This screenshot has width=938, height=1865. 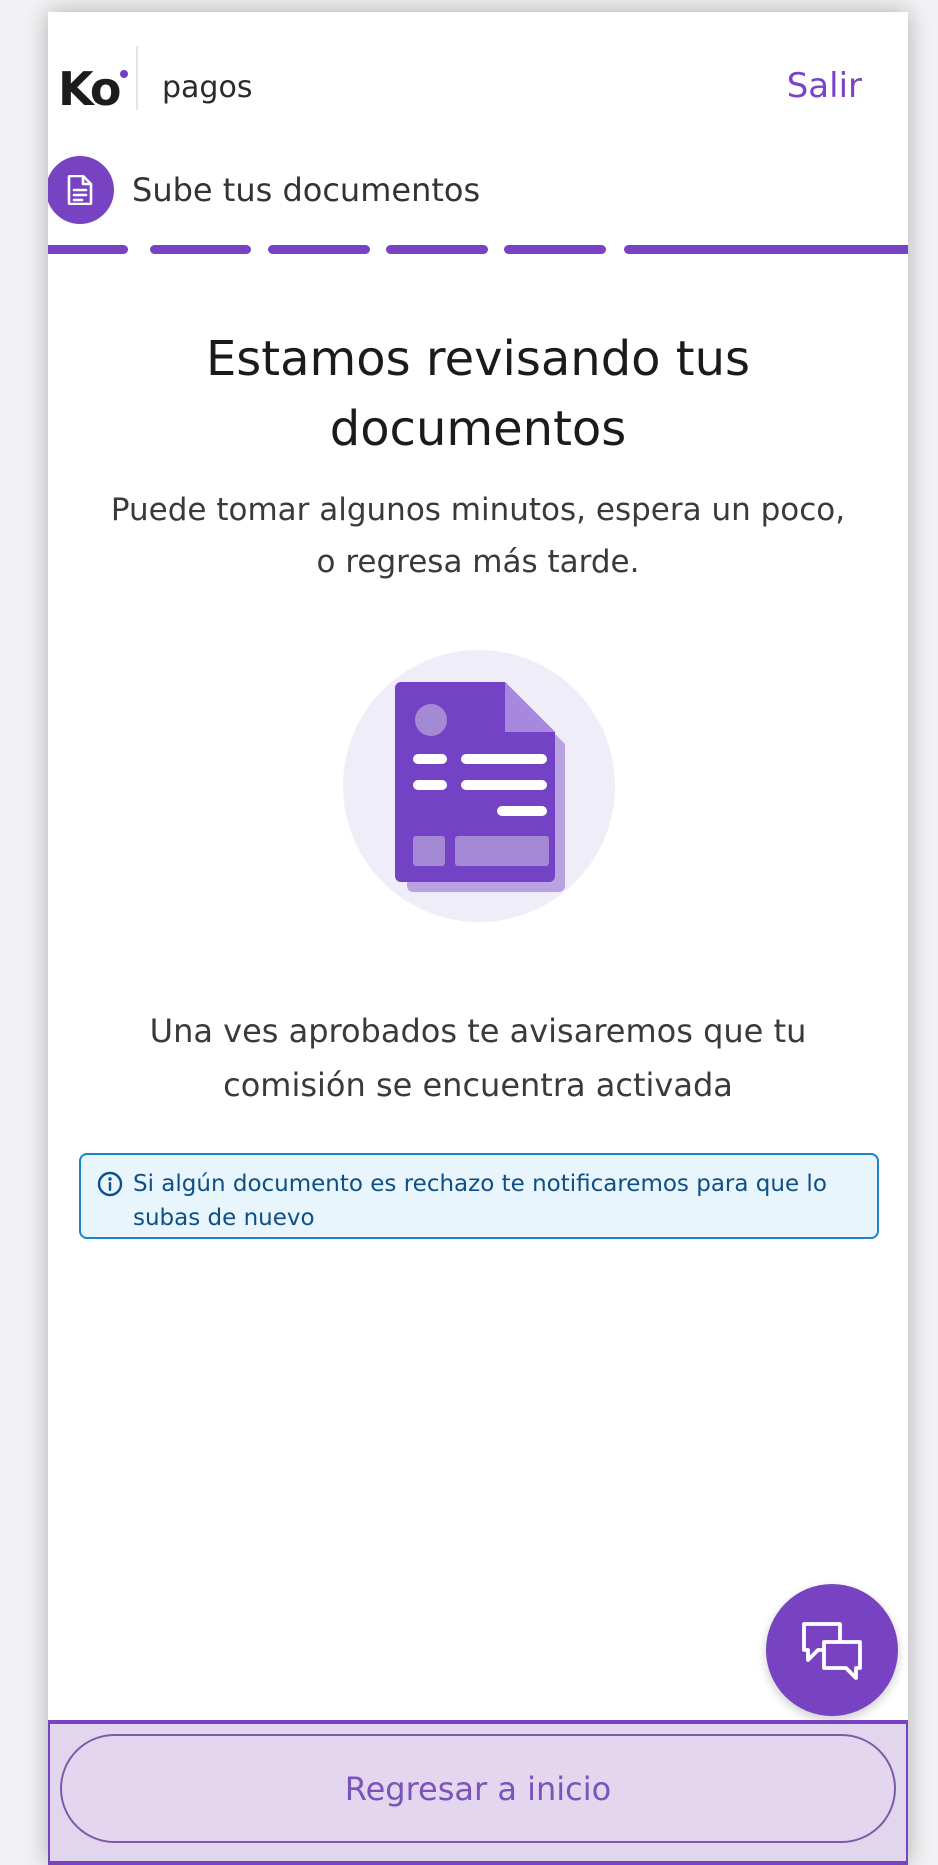 I want to click on page-title: Estamos revisando tus documentos, so click(x=478, y=394).